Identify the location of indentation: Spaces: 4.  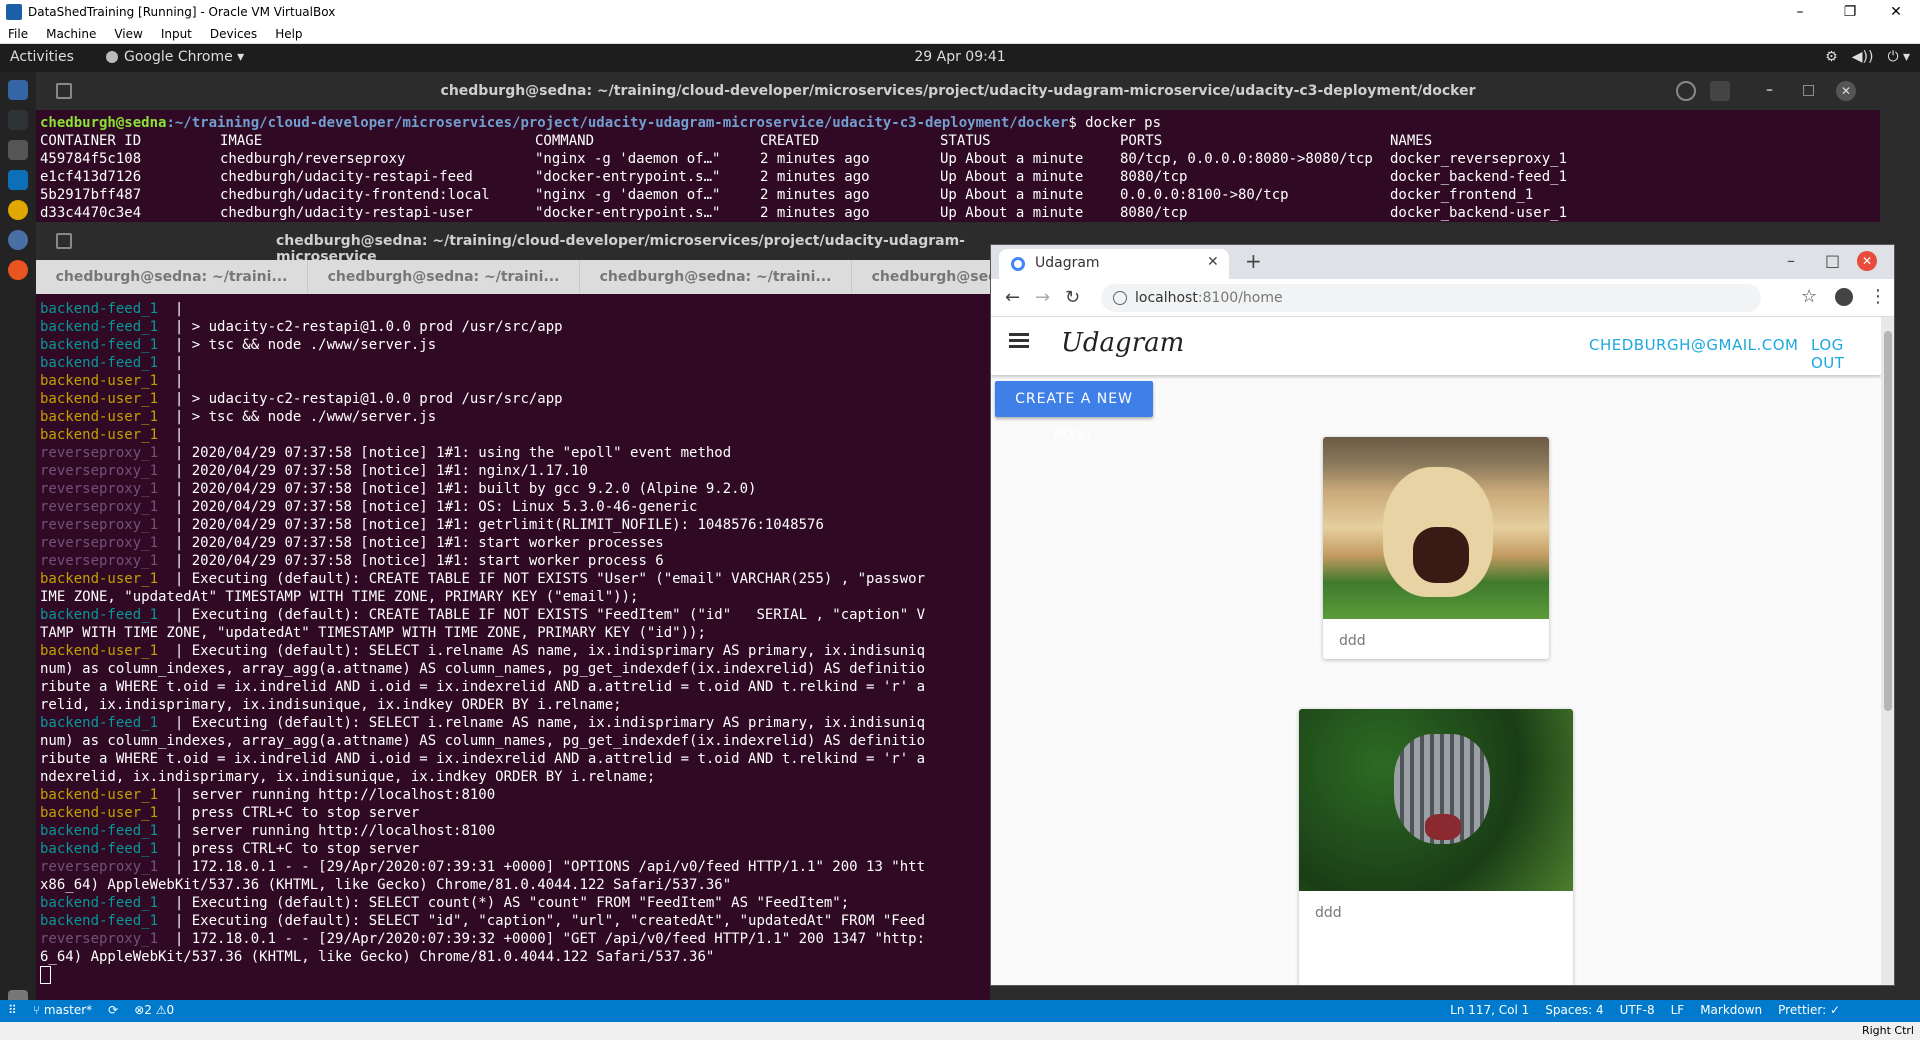
(1574, 1010).